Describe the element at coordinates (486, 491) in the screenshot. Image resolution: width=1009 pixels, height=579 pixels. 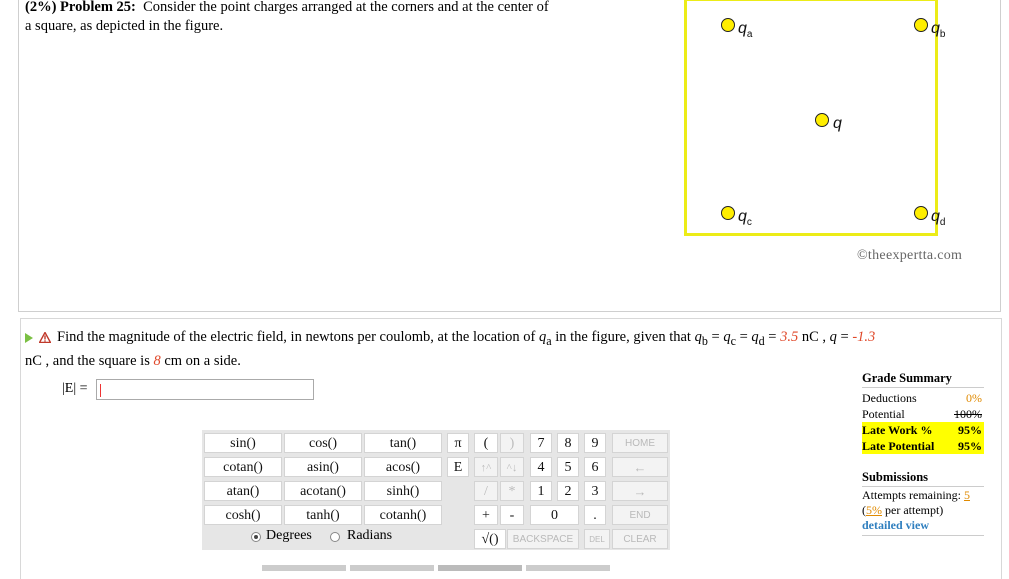
I see `key-divide: /` at that location.